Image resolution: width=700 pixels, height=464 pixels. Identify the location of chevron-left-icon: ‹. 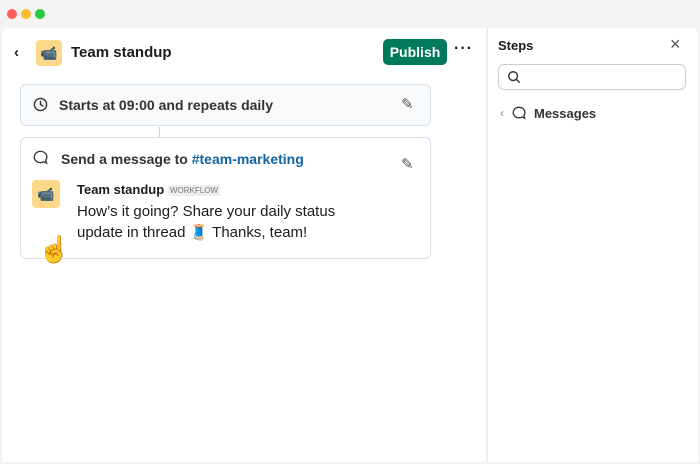
(502, 113).